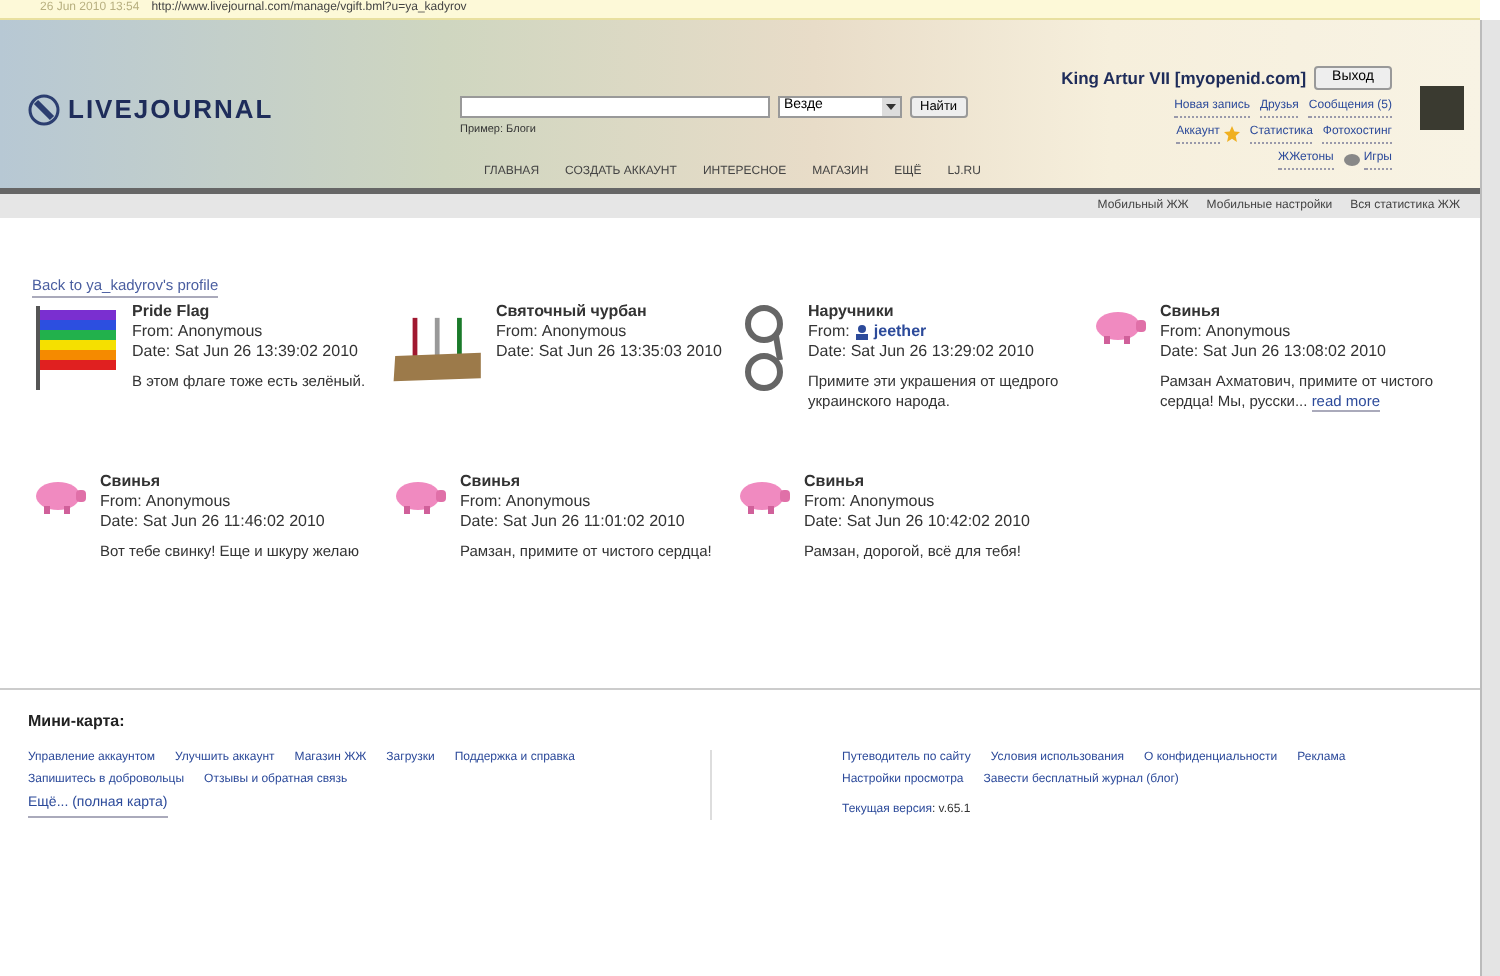  Describe the element at coordinates (172, 312) in the screenshot. I see `gift-title: Pride Flag` at that location.